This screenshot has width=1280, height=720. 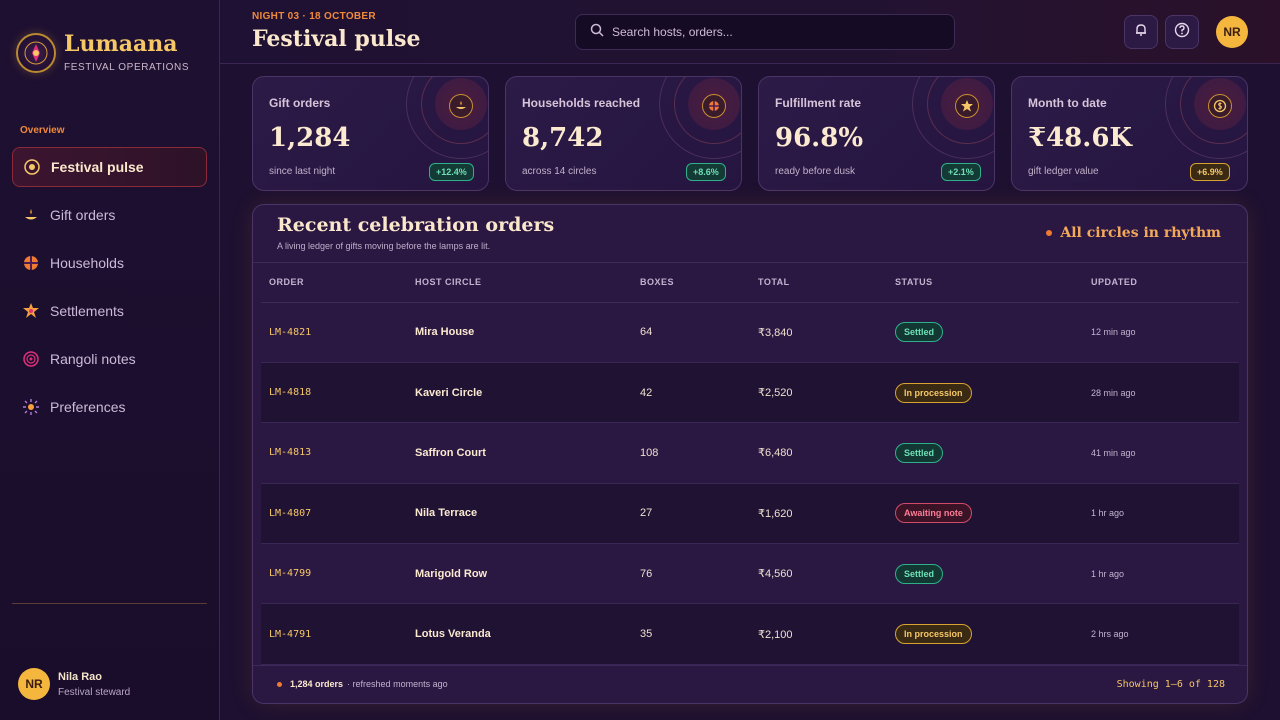 What do you see at coordinates (818, 332) in the screenshot?
I see `total: ₹3,840` at bounding box center [818, 332].